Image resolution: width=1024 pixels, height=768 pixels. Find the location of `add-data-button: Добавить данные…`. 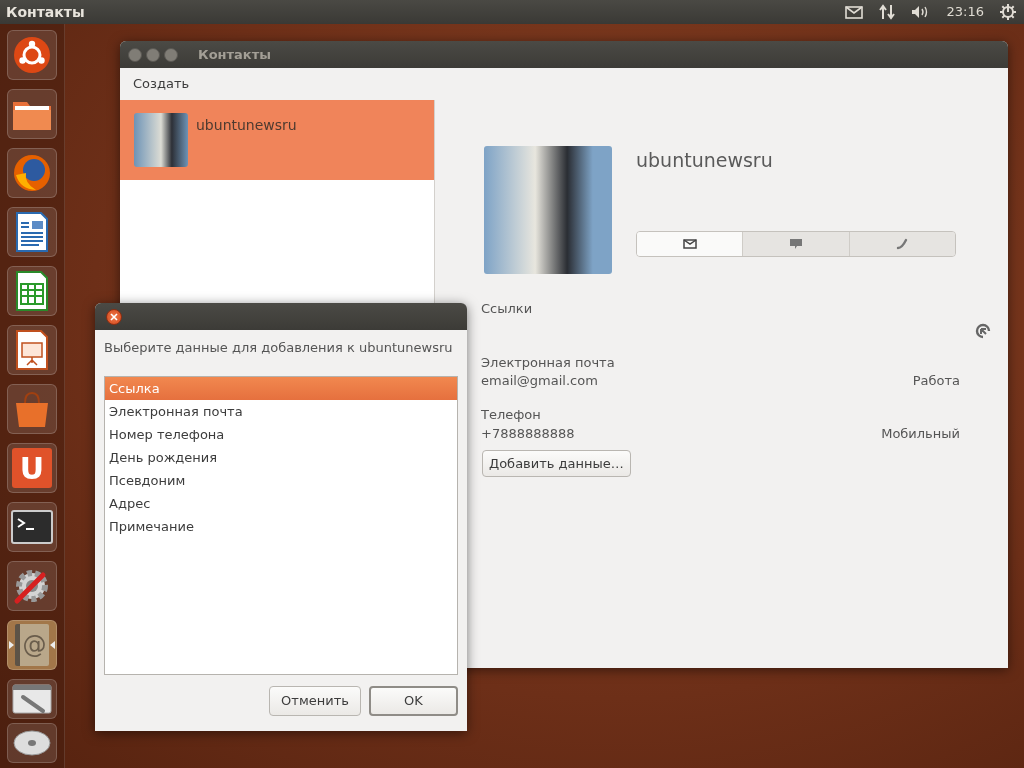

add-data-button: Добавить данные… is located at coordinates (556, 463).